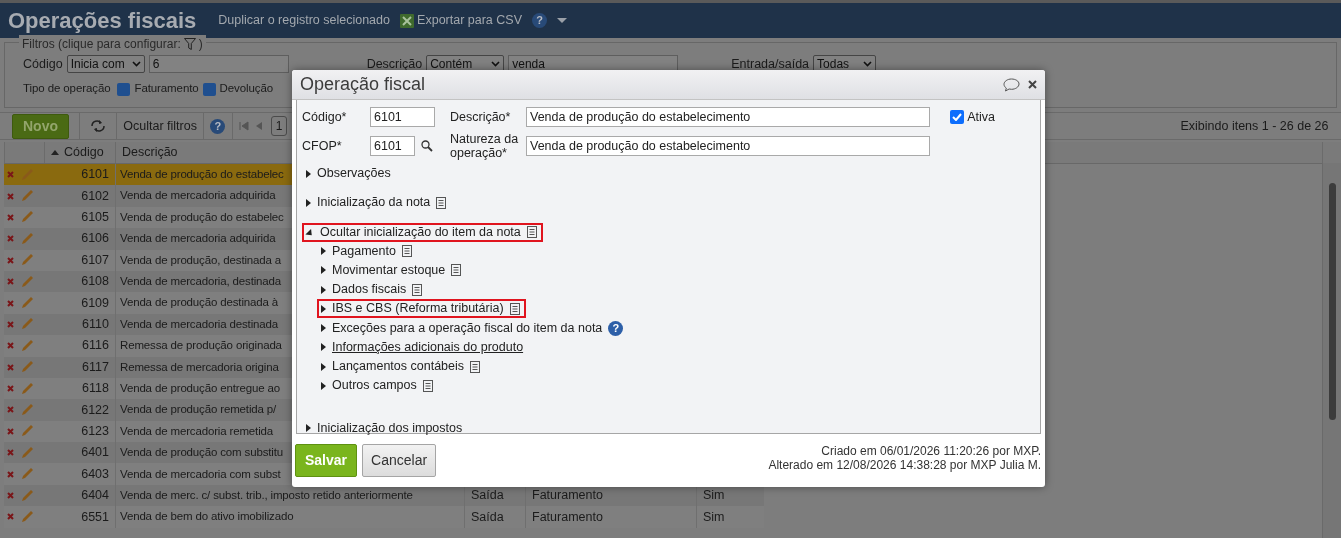  I want to click on checkbox-label: Devolução, so click(246, 89).